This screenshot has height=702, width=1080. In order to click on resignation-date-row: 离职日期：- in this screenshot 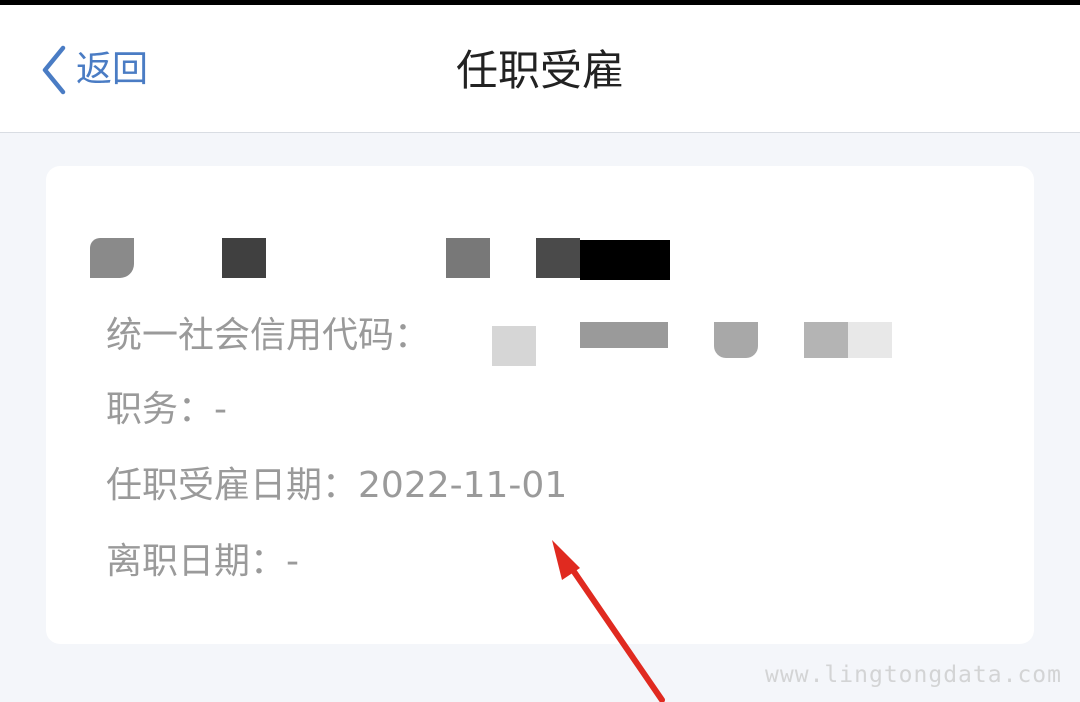, I will do `click(202, 562)`.